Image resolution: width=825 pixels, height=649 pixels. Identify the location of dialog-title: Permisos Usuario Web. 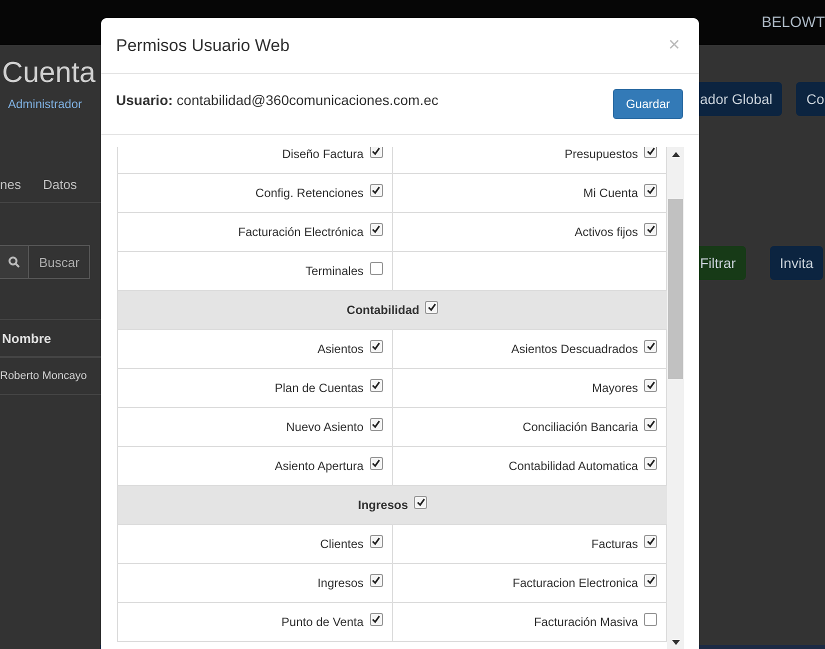
(203, 46).